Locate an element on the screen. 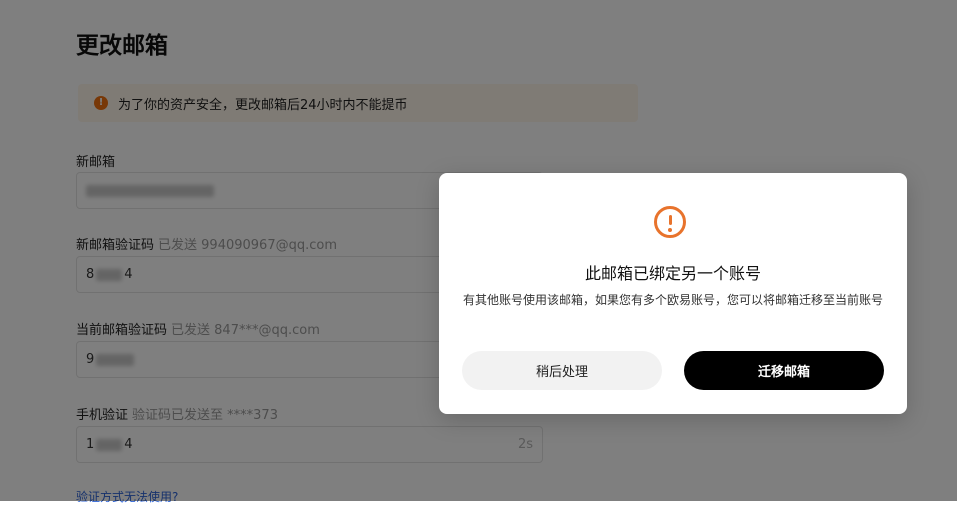  migrate-email-button: 迁移邮箱 is located at coordinates (784, 370).